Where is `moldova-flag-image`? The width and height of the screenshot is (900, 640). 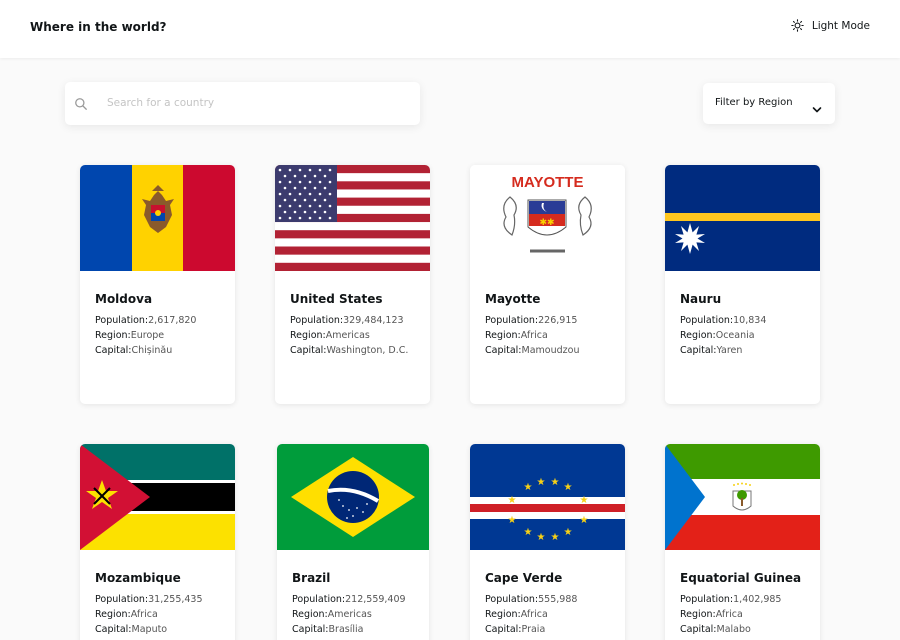 moldova-flag-image is located at coordinates (157, 218).